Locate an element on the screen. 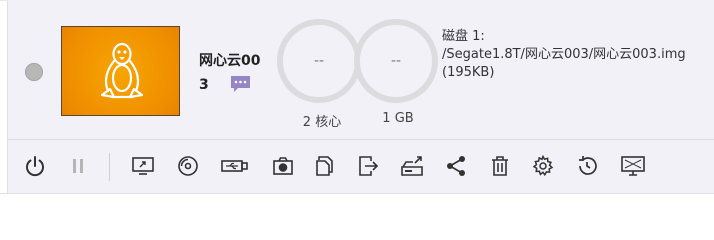 The image size is (714, 240). disk-export-icon is located at coordinates (412, 166).